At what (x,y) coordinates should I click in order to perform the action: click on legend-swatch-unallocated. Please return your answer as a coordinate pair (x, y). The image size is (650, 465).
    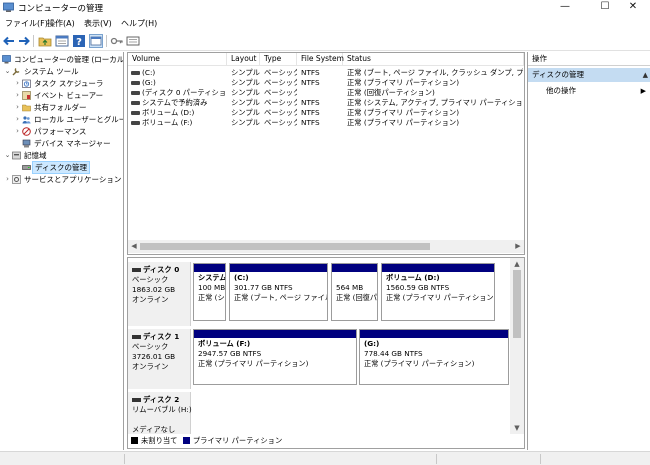
    Looking at the image, I should click on (134, 440).